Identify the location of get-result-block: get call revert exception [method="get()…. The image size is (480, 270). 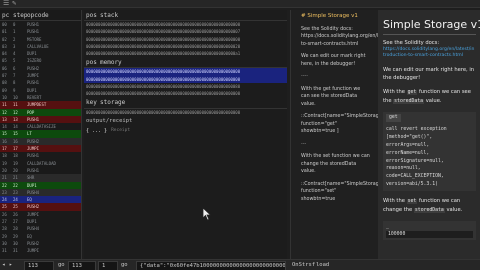
(429, 151).